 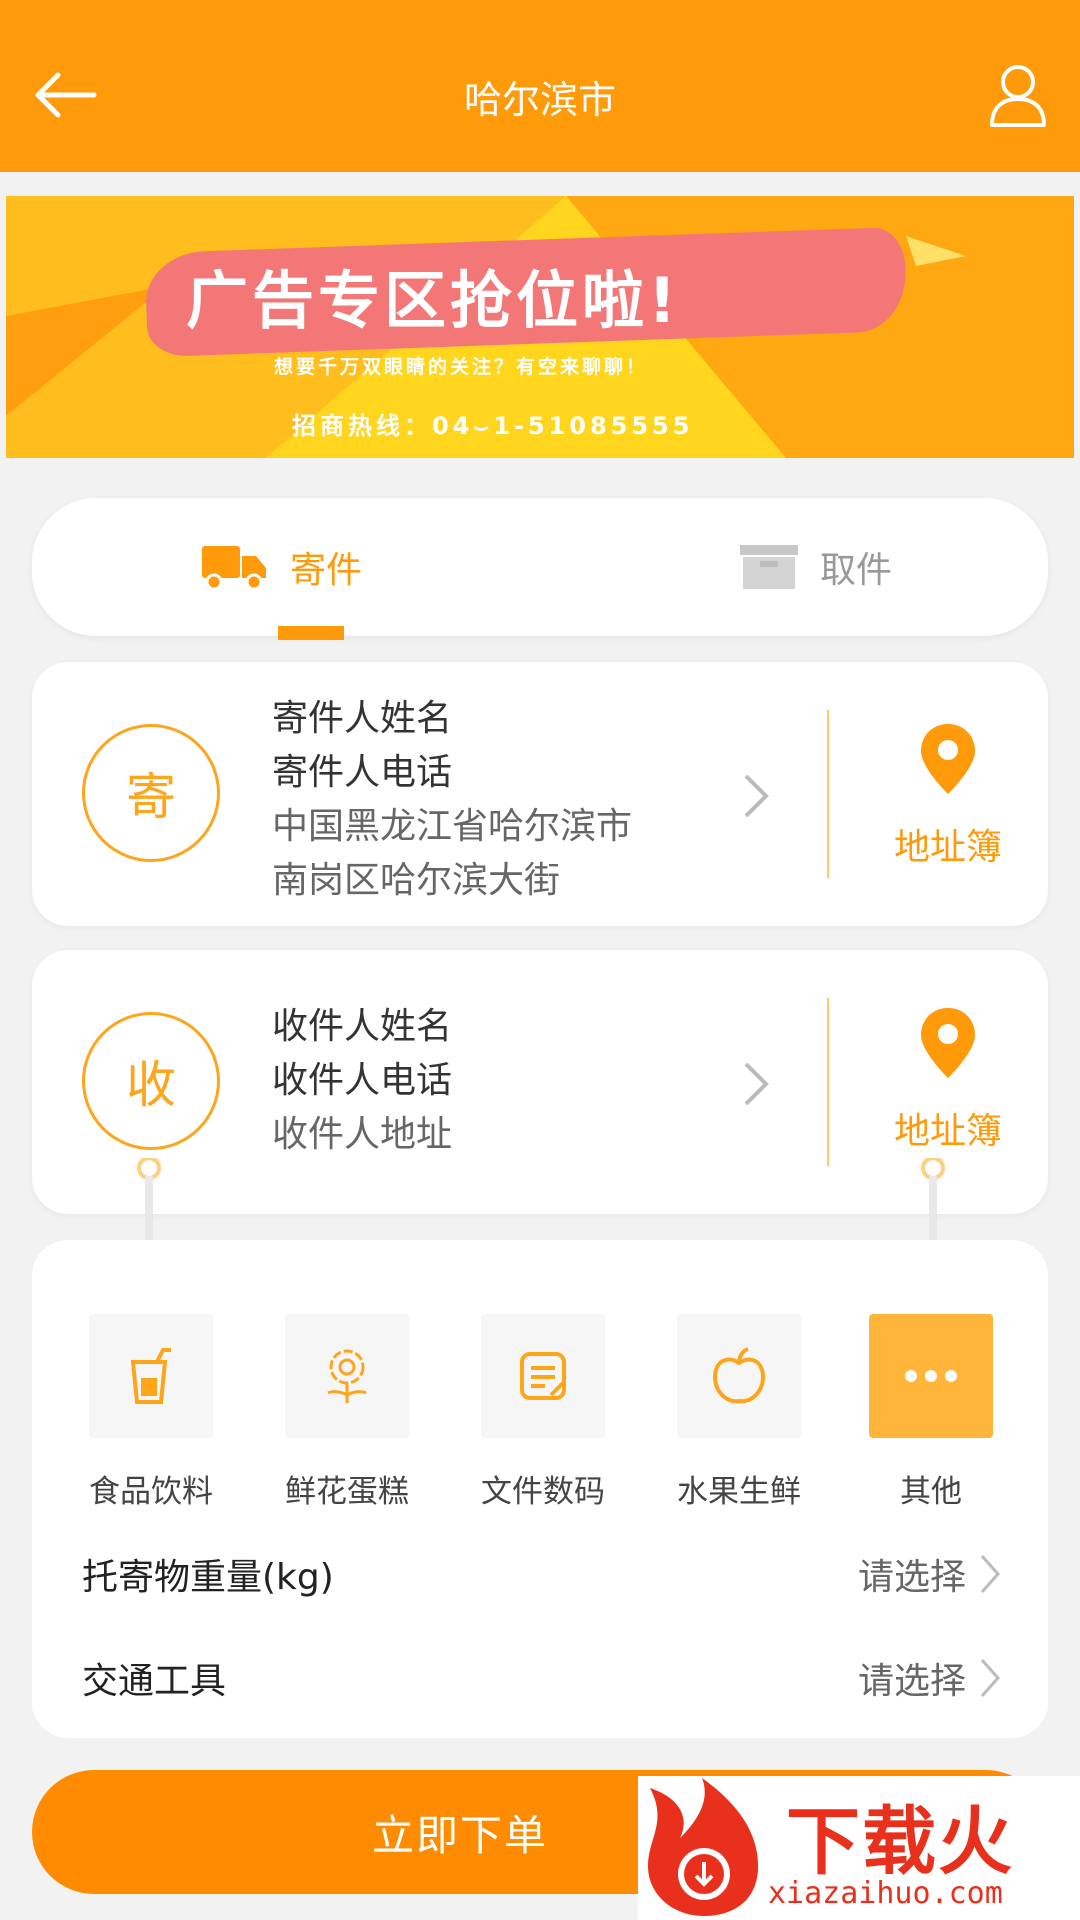 I want to click on page-title: 哈尔滨市, so click(x=539, y=99).